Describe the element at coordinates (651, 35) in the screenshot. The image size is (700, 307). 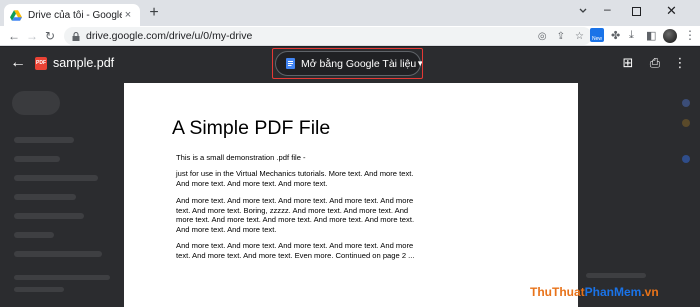
I see `side-panel-icon: ◧` at that location.